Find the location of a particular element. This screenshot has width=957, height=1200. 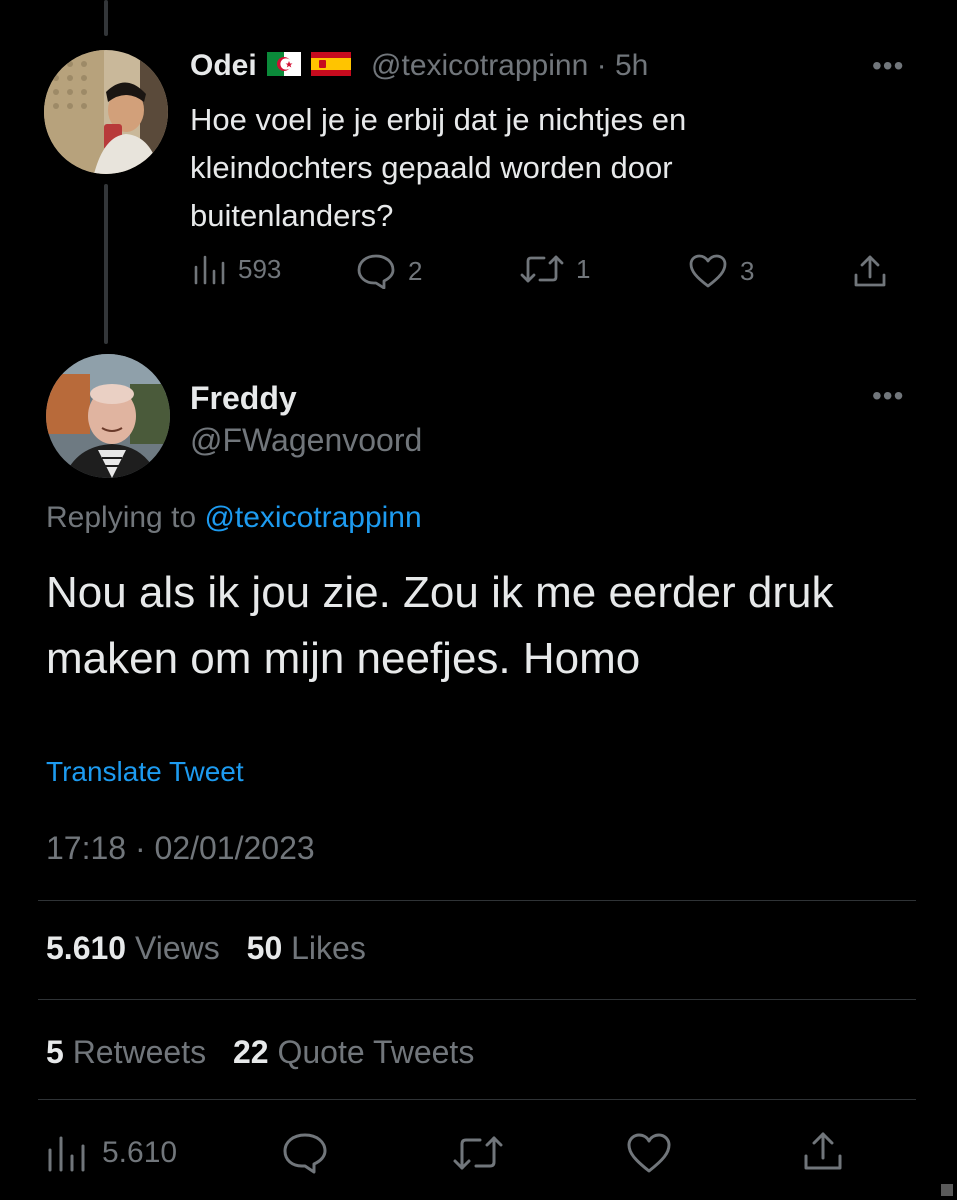

stats-retweets-quotes: 5 Retweets 22 Quote Tweets is located at coordinates (260, 1052).